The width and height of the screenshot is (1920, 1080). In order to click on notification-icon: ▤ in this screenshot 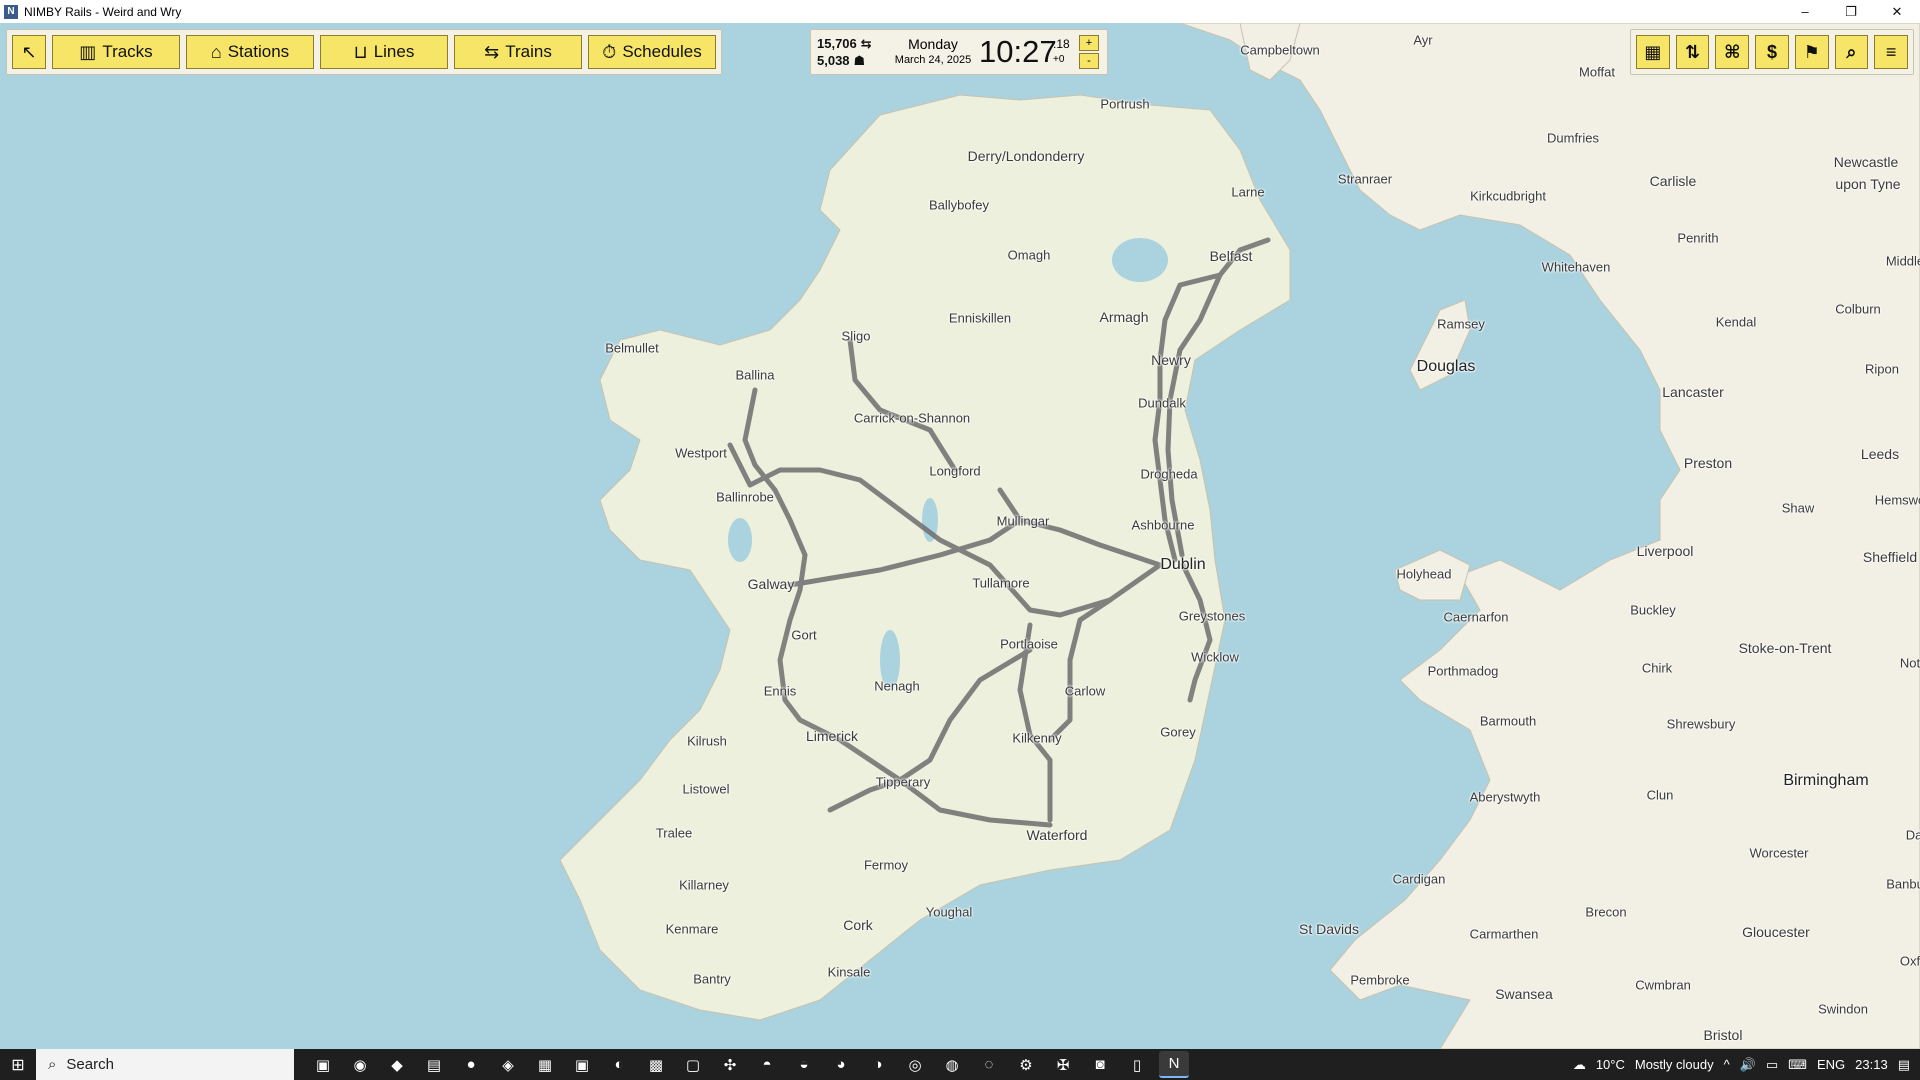, I will do `click(1904, 1065)`.